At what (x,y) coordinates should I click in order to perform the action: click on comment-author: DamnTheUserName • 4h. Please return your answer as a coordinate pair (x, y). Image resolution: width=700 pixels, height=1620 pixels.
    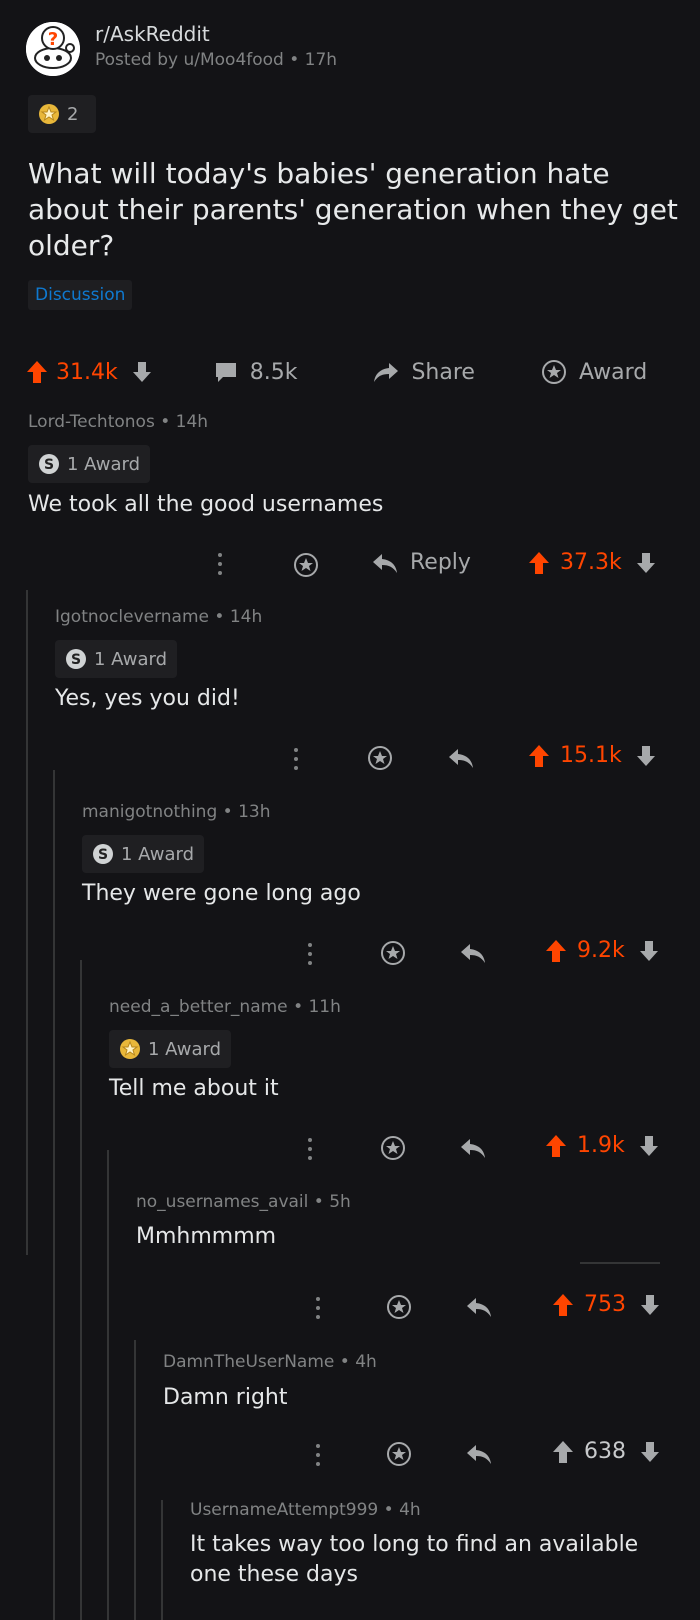
    Looking at the image, I should click on (270, 1362).